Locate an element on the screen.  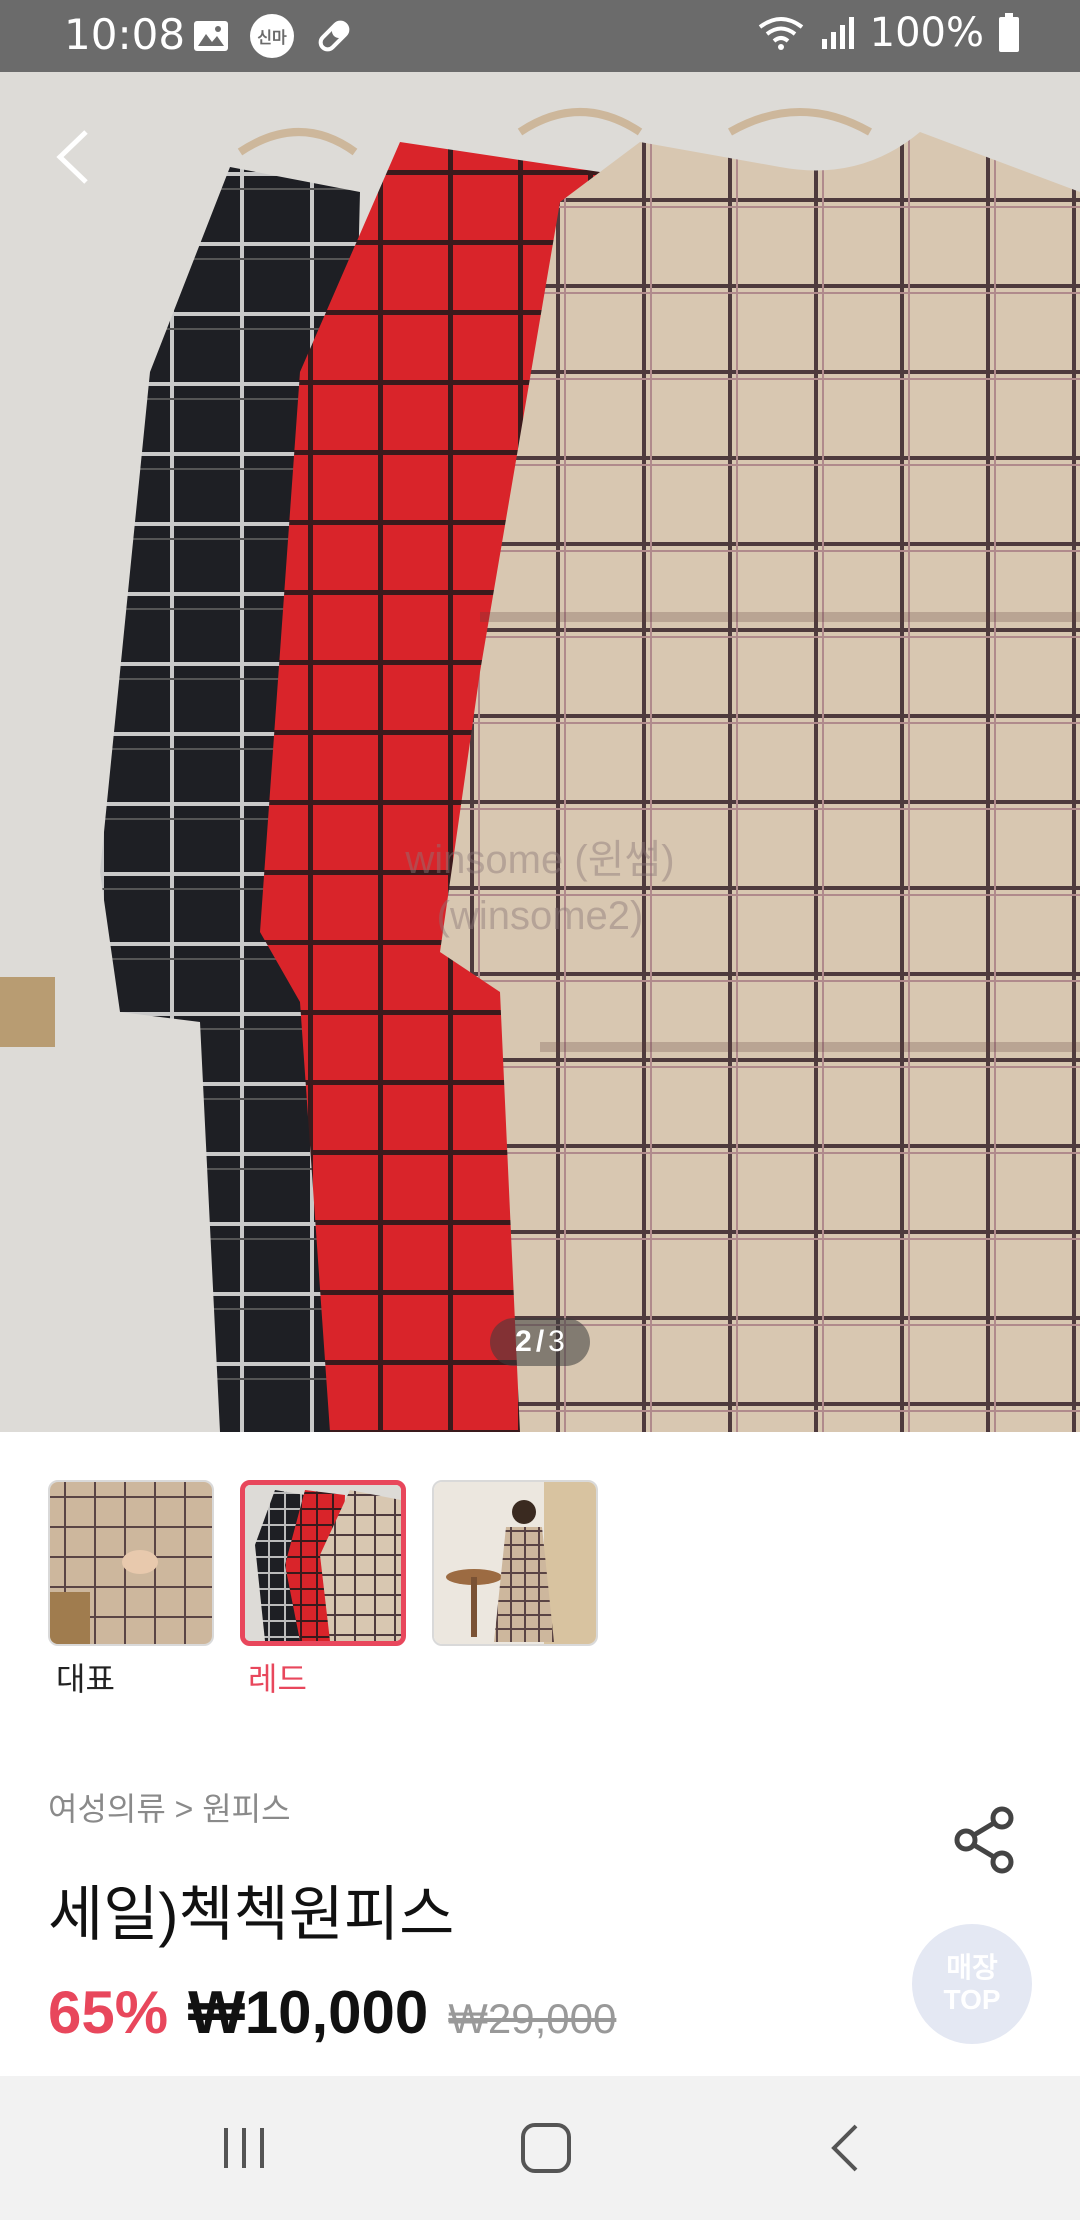
category-breadcrumb: 여성의류 > 원피스 is located at coordinates (169, 1807).